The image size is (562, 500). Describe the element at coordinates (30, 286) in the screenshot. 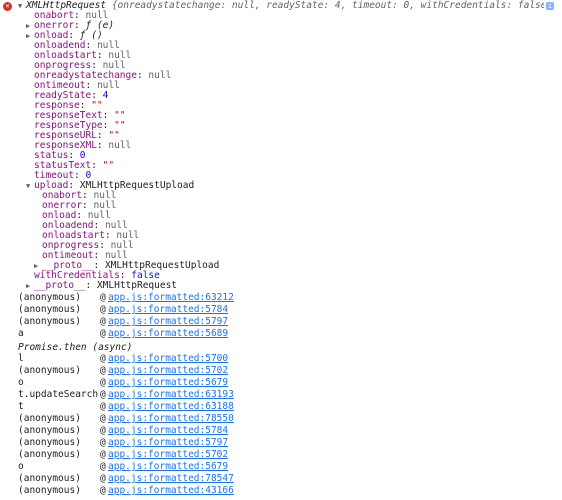

I see `expand-triangle-icon: ▶` at that location.